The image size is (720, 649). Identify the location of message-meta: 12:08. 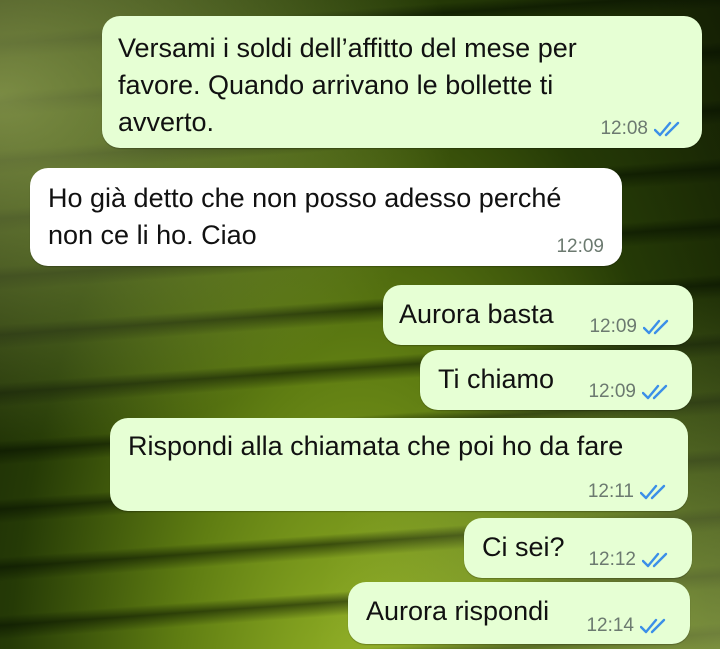
(642, 129).